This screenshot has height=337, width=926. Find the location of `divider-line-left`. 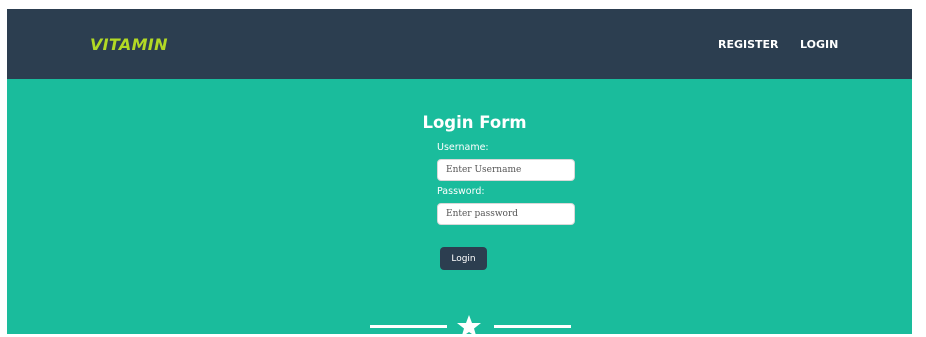

divider-line-left is located at coordinates (408, 326).